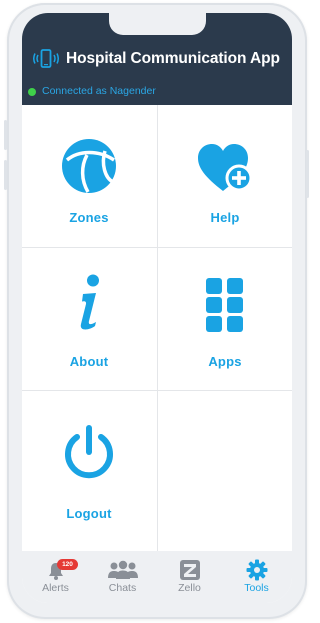 The height and width of the screenshot is (623, 320). I want to click on about-label: About, so click(89, 361).